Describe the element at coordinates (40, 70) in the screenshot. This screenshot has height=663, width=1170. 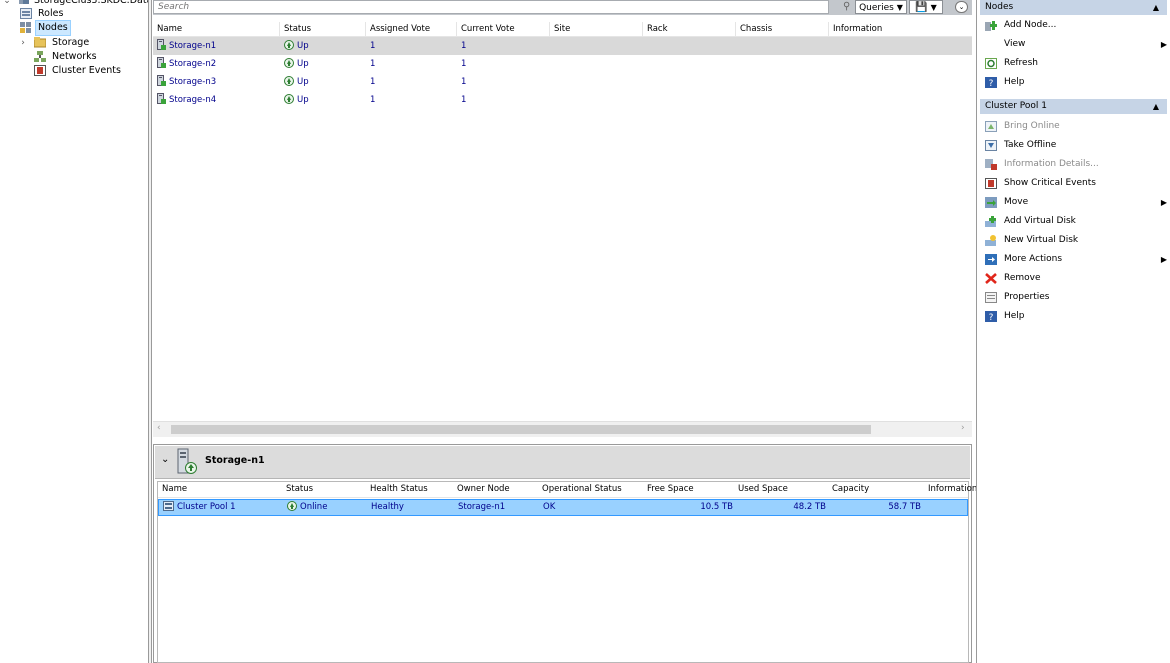
I see `events-icon` at that location.